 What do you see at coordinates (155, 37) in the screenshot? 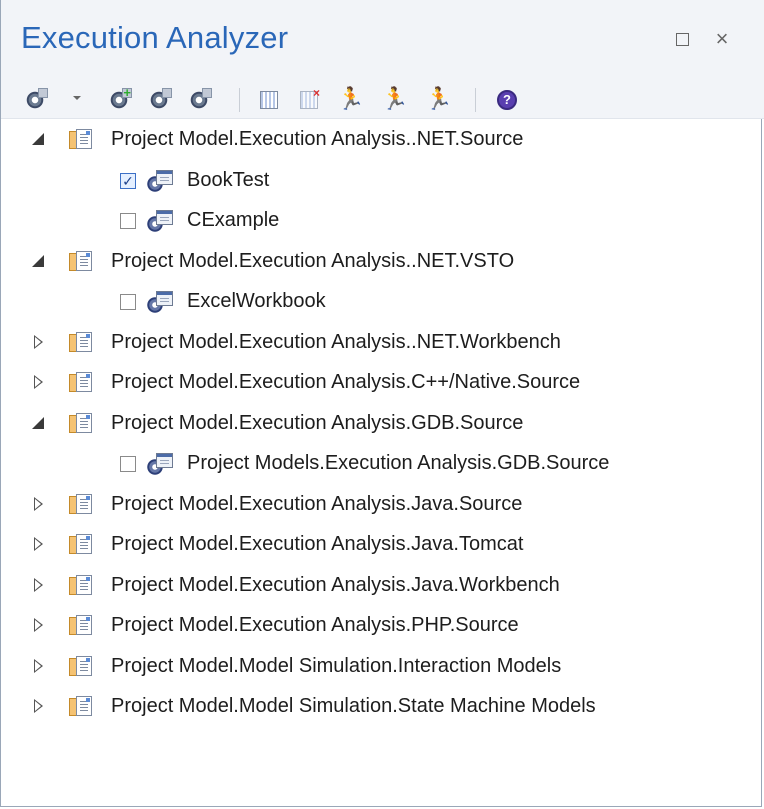
I see `window-title: Execution Analyzer` at bounding box center [155, 37].